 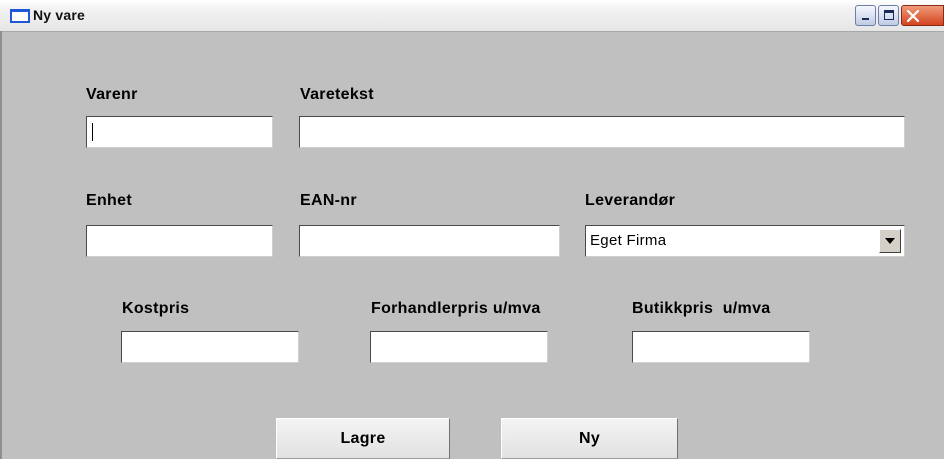 What do you see at coordinates (456, 308) in the screenshot?
I see `forhandlerpris-label: Forhandlerpris u/mva` at bounding box center [456, 308].